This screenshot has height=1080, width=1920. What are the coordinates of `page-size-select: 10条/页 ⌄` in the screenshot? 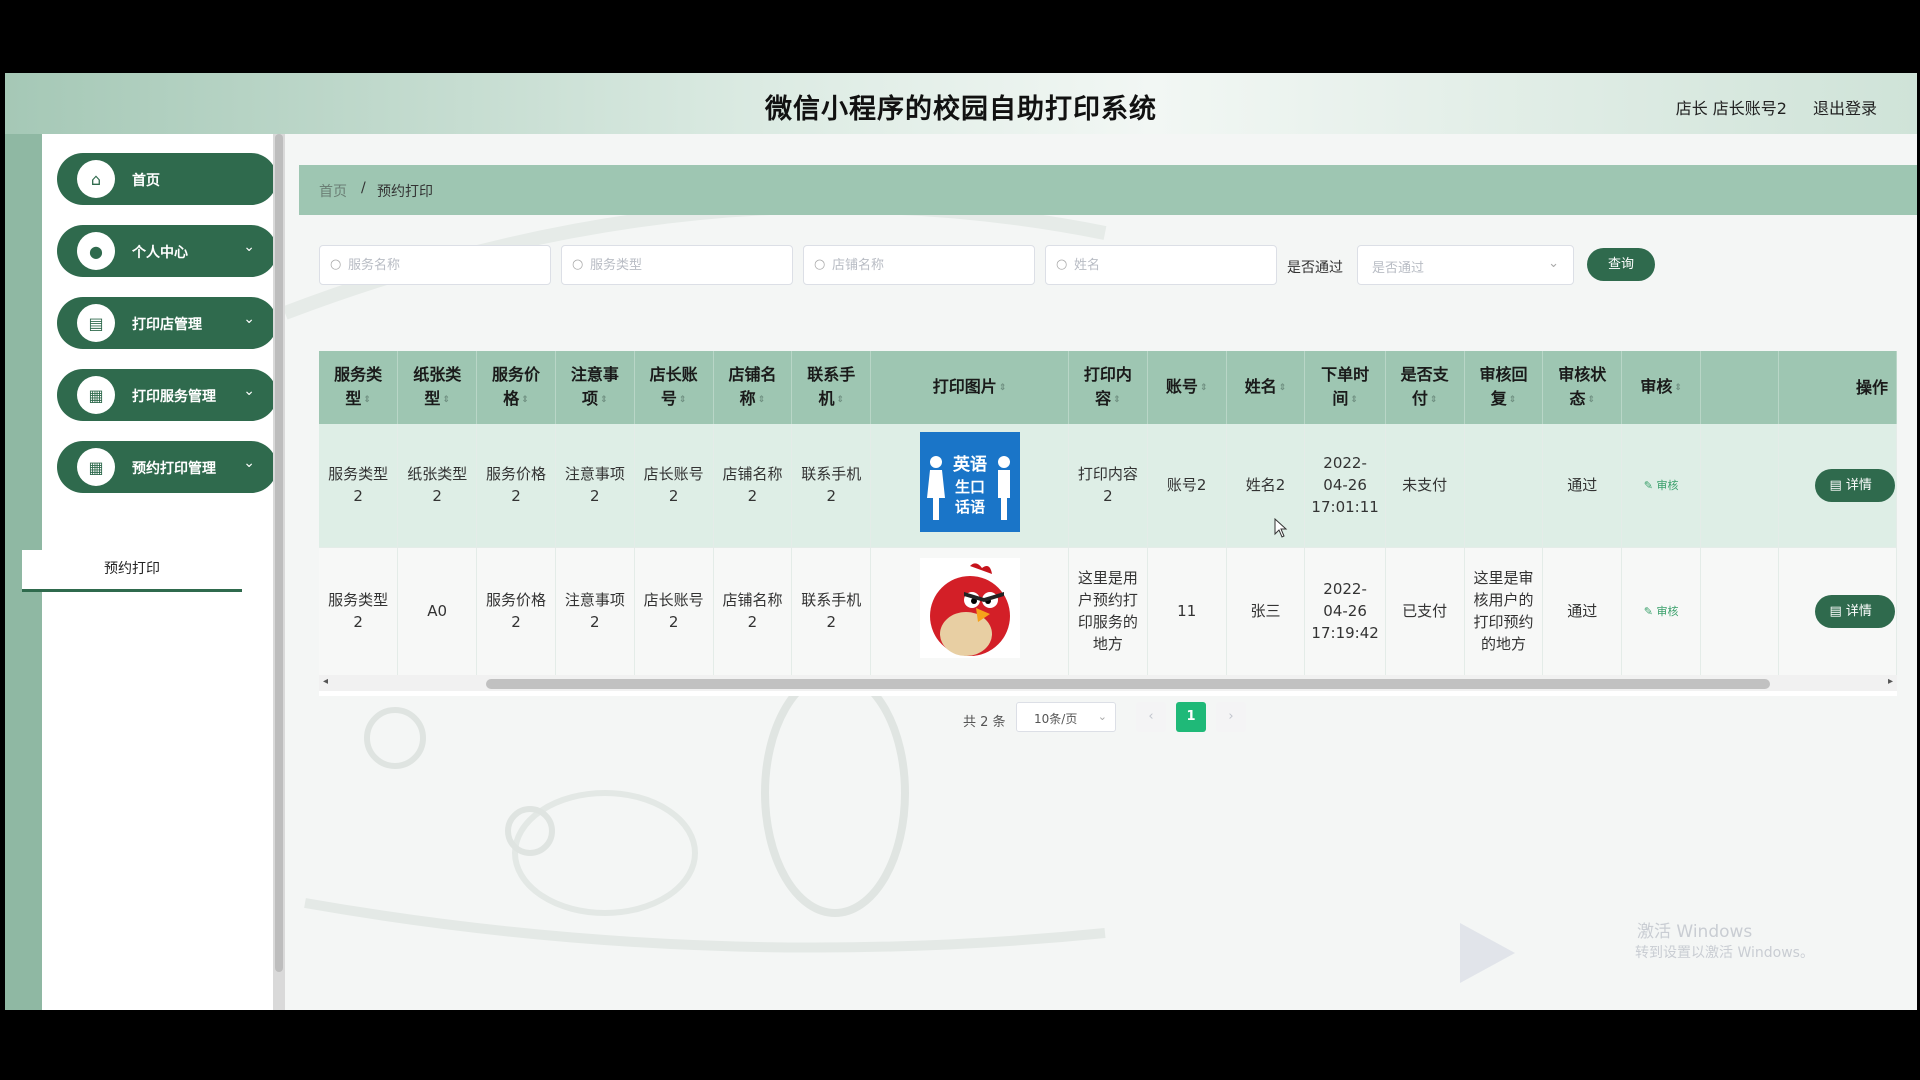 It's located at (1066, 717).